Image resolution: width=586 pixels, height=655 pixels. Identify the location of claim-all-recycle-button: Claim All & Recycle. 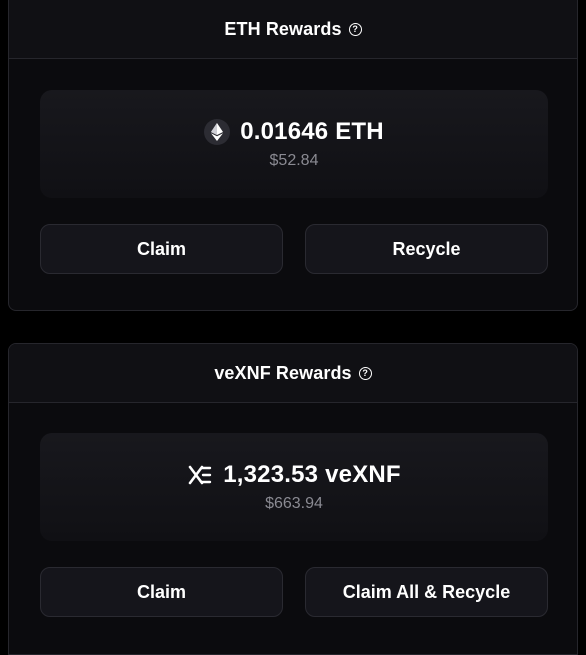
(426, 592).